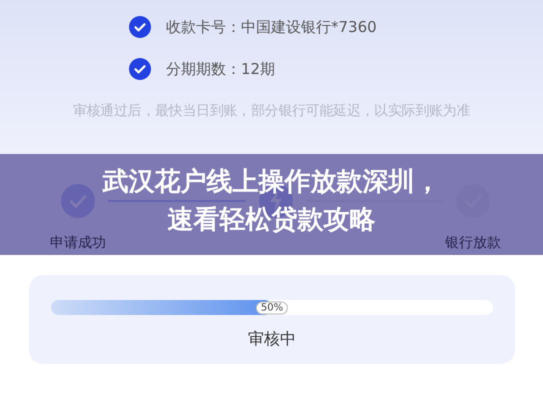 This screenshot has width=543, height=408. Describe the element at coordinates (473, 243) in the screenshot. I see `step-label: 银行放款` at that location.